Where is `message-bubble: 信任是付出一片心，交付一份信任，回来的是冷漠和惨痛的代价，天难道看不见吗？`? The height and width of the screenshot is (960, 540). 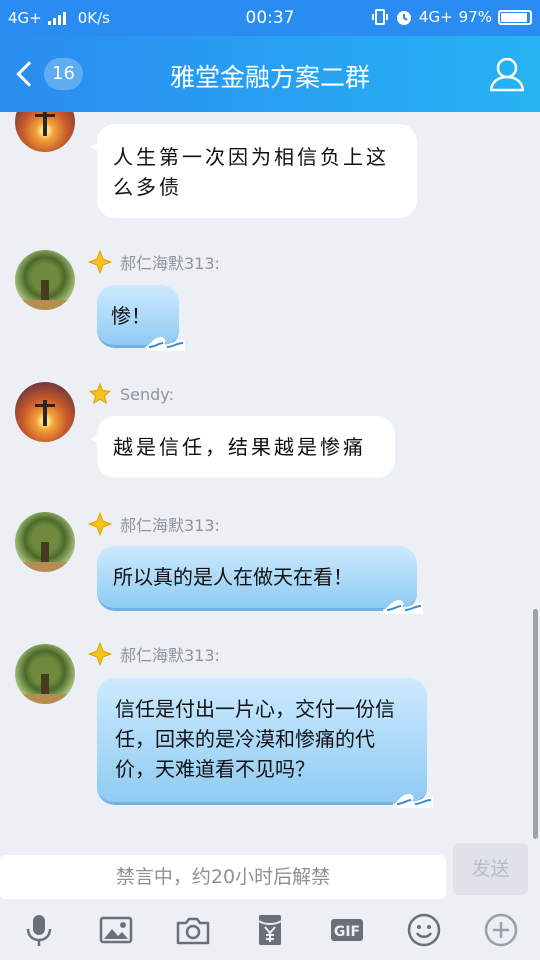
message-bubble: 信任是付出一片心，交付一份信任，回来的是冷漠和惨痛的代价，天难道看不见吗？ is located at coordinates (265, 743).